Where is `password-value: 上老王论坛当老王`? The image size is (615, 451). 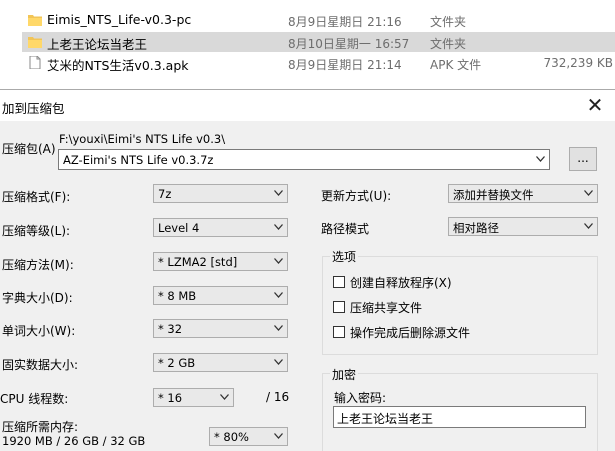
password-value: 上老王论坛当老王 is located at coordinates (385, 419).